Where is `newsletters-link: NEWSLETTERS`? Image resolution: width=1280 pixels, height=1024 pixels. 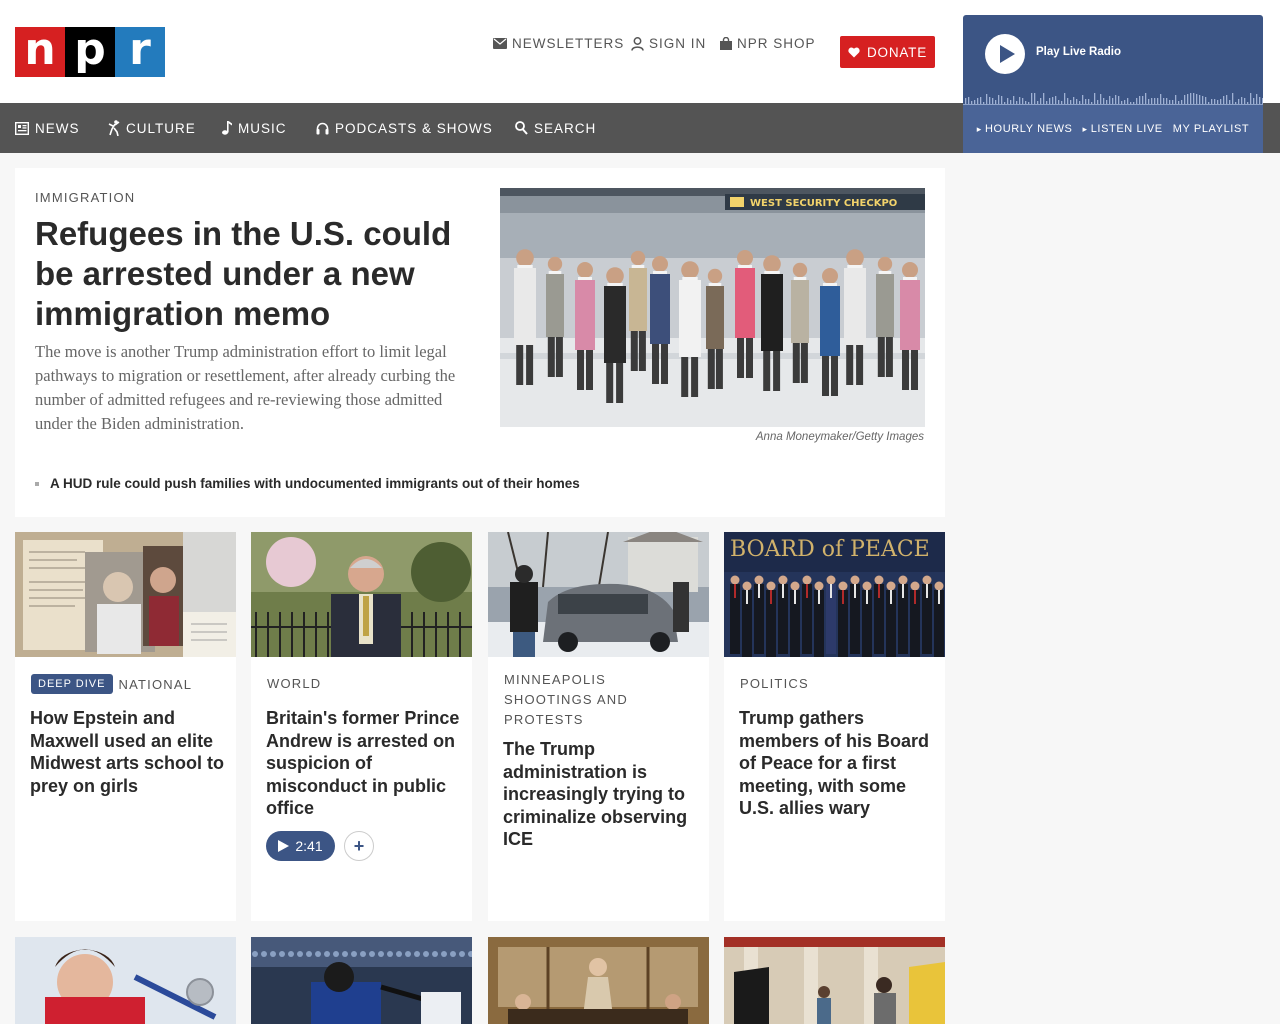 newsletters-link: NEWSLETTERS is located at coordinates (558, 43).